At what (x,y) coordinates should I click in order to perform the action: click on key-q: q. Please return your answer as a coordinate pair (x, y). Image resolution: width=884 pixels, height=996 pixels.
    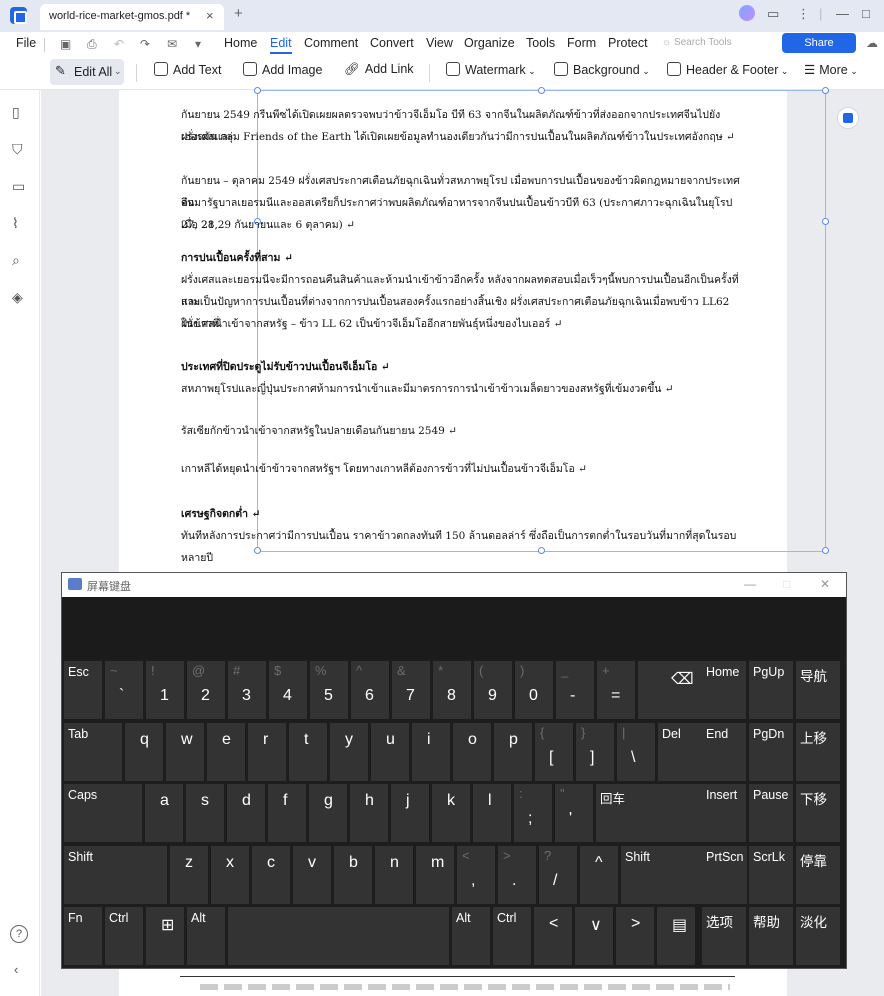
    Looking at the image, I should click on (144, 752).